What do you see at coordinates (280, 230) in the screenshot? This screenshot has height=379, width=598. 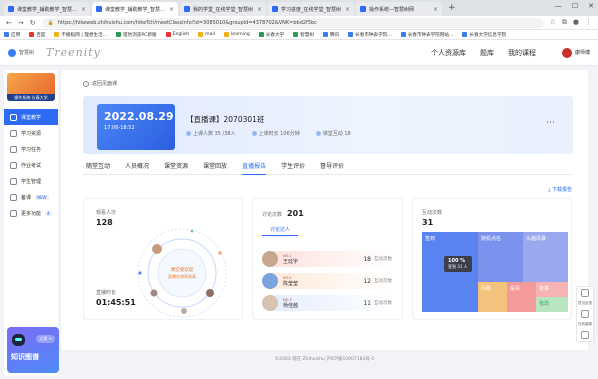 I see `tab-discussion-stars: 讨论达人` at bounding box center [280, 230].